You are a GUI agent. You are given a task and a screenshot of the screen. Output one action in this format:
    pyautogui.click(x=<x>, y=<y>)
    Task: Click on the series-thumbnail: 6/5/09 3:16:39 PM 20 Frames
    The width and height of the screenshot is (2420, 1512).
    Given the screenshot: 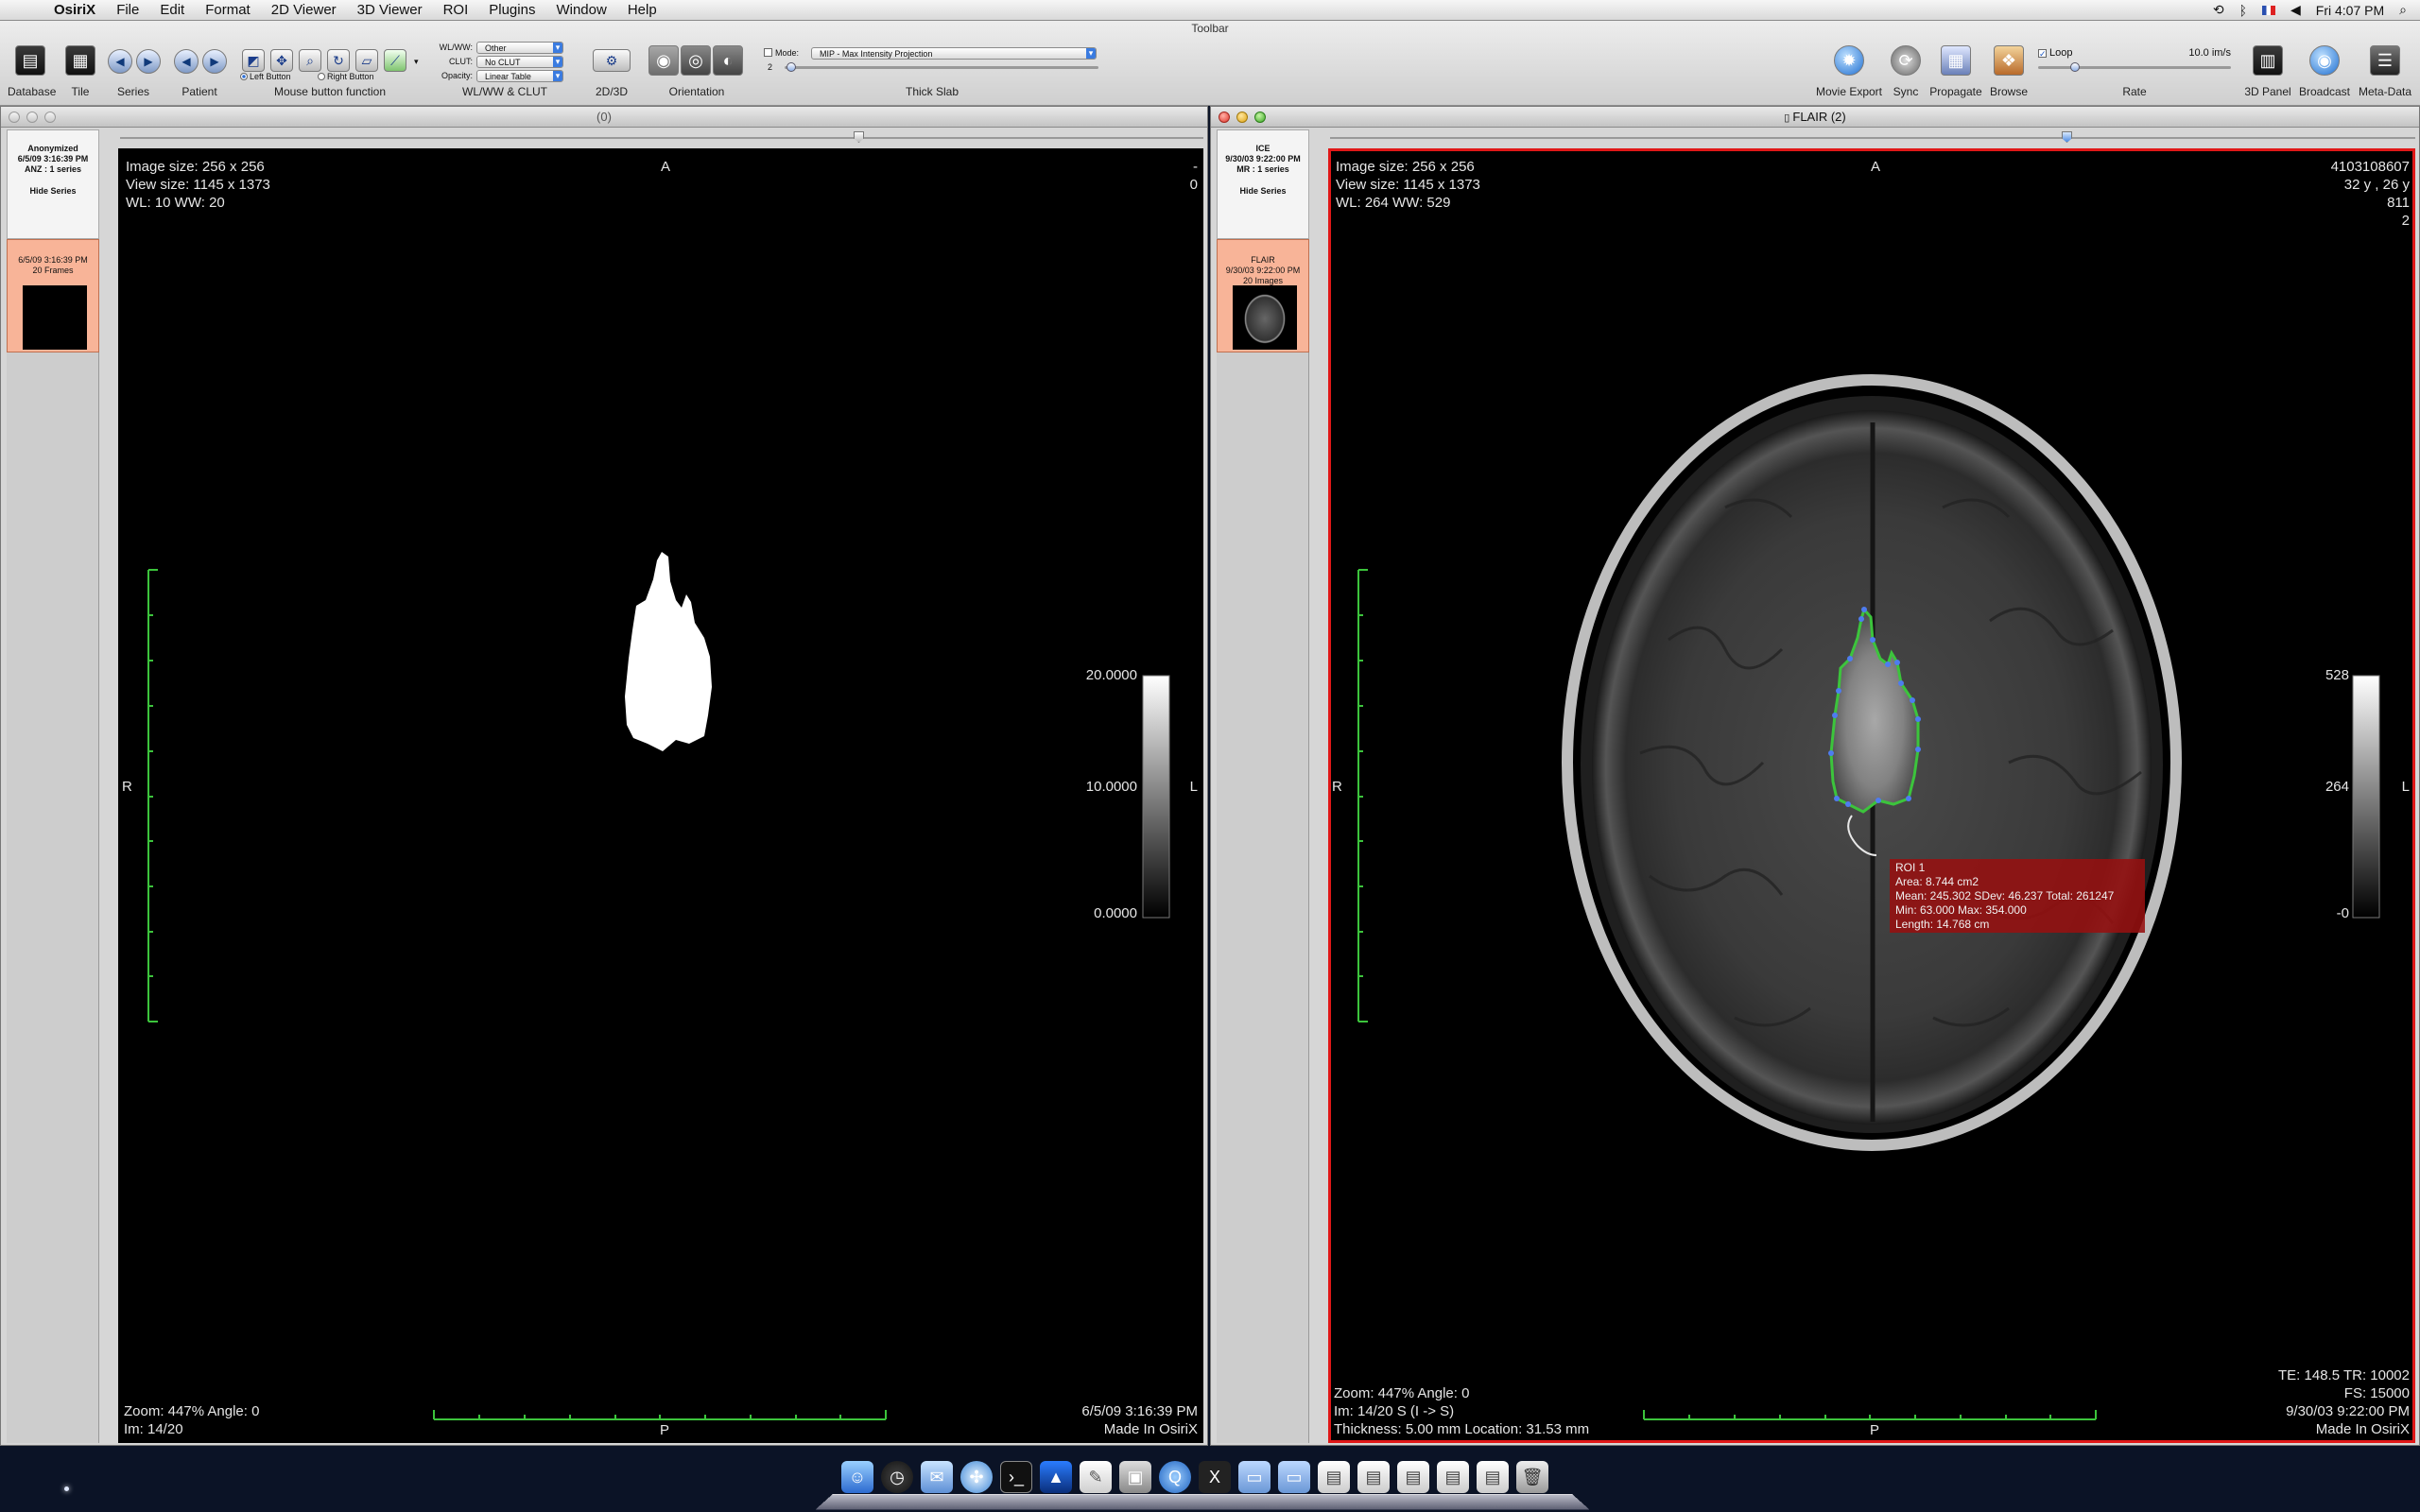 What is the action you would take?
    pyautogui.click(x=53, y=295)
    